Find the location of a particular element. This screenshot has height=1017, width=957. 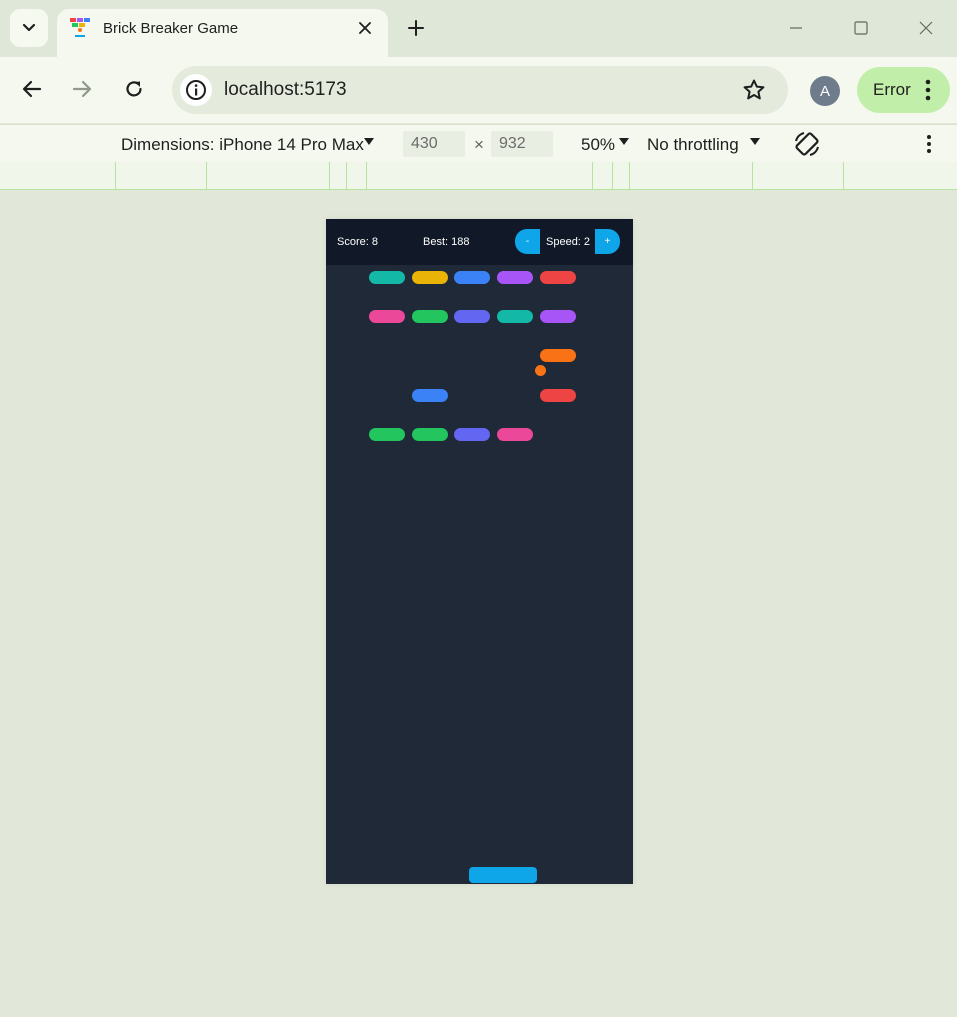

plus-icon is located at coordinates (416, 28).